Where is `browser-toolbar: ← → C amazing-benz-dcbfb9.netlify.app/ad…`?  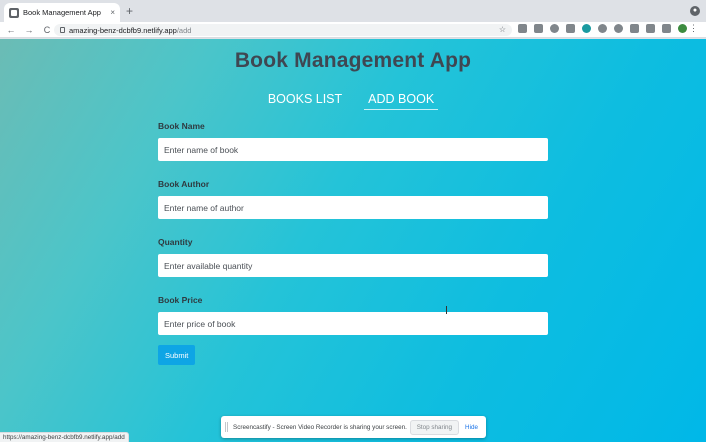
browser-toolbar: ← → C amazing-benz-dcbfb9.netlify.app/ad… is located at coordinates (353, 30).